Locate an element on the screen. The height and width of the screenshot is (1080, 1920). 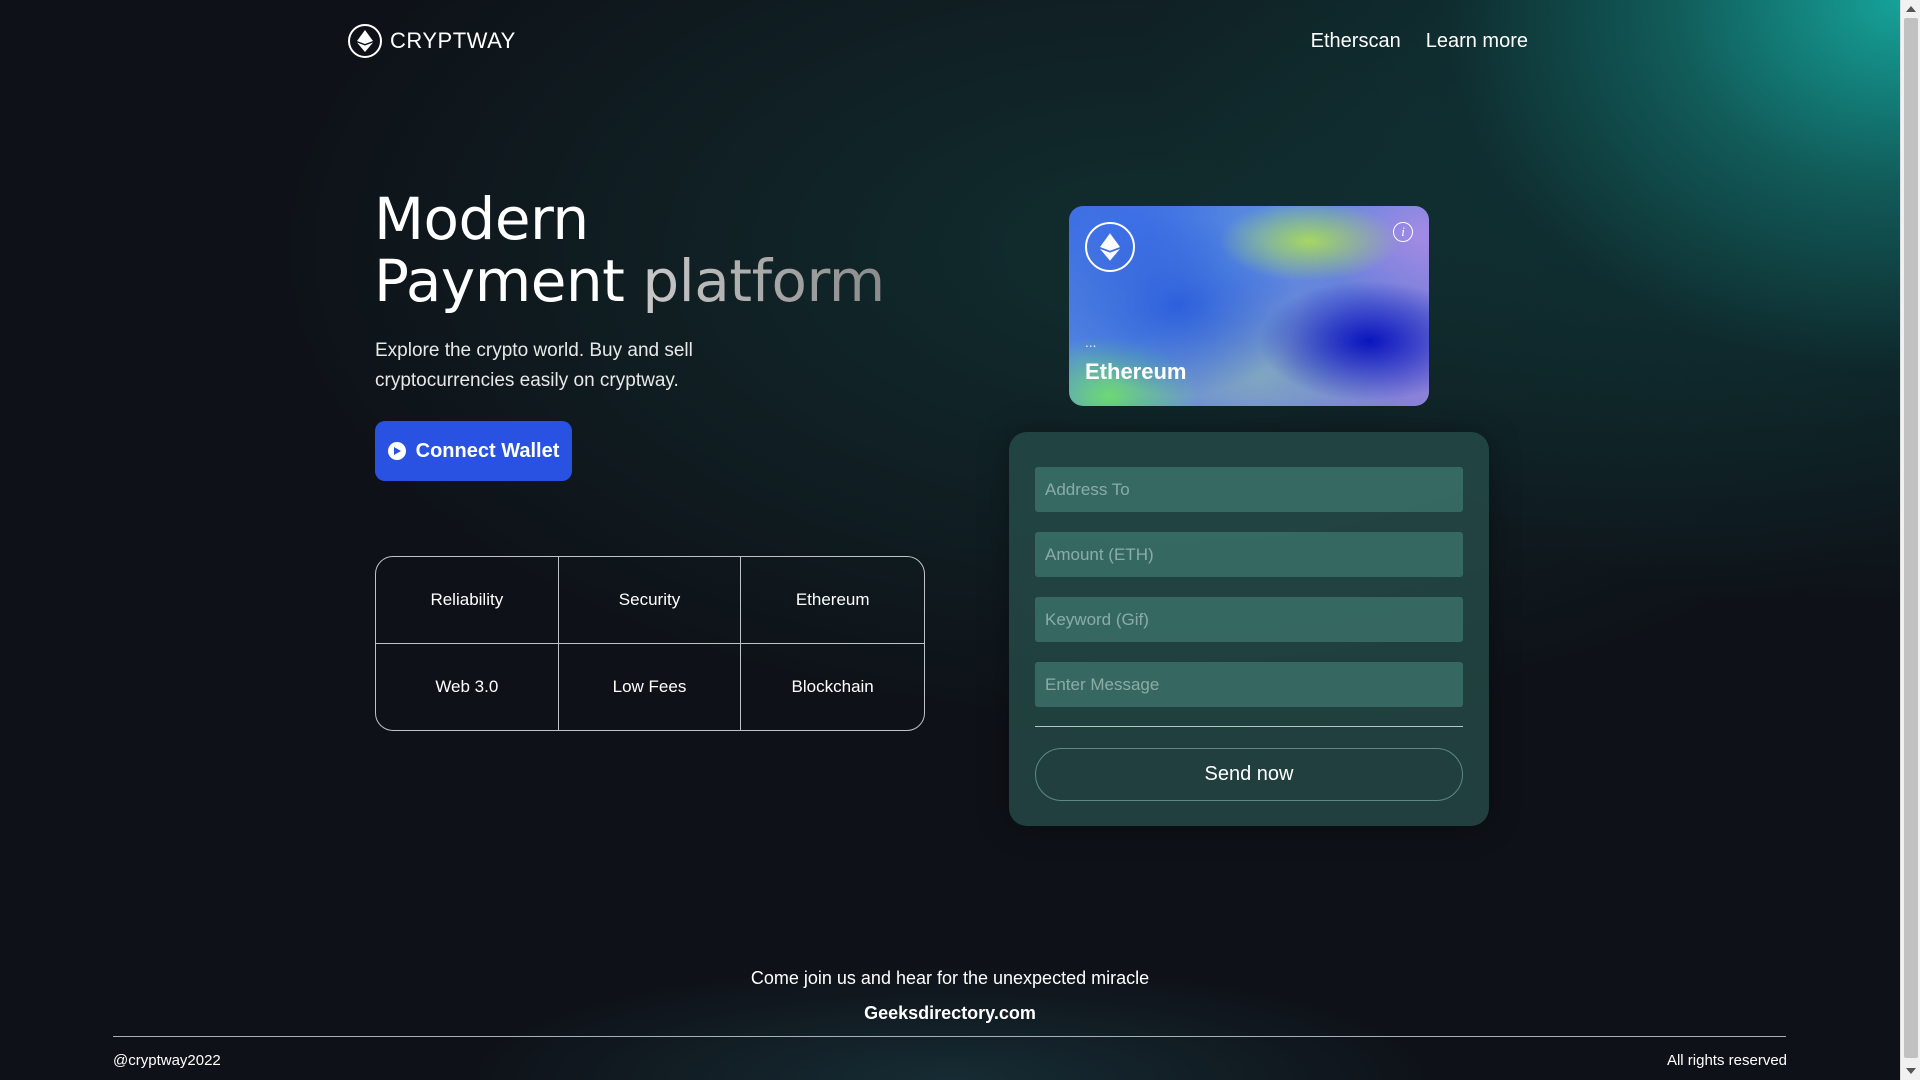
keyword-input is located at coordinates (1249, 619).